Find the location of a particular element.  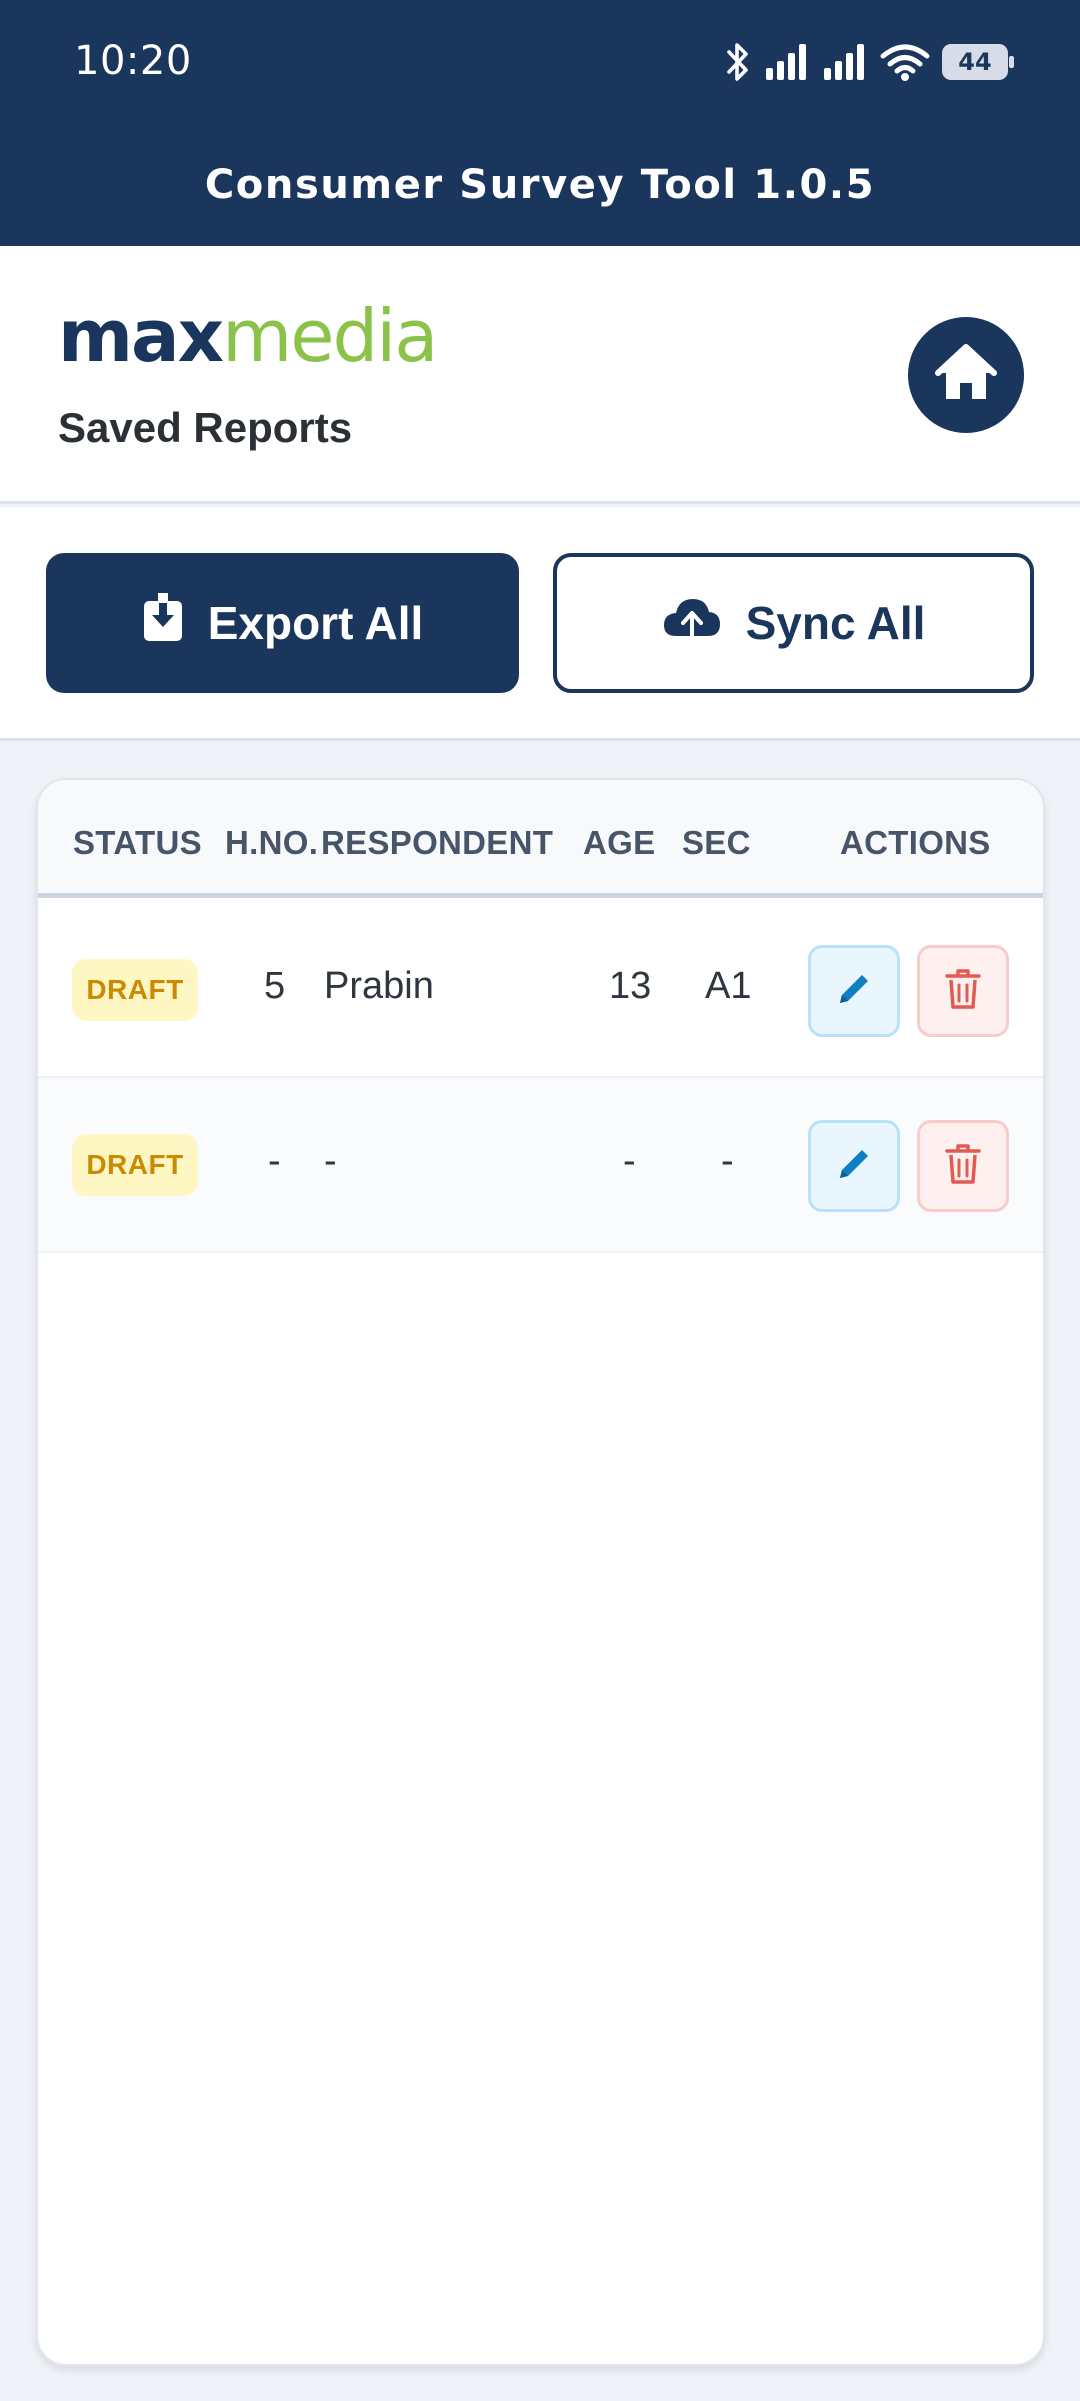

battery-icon: 44 is located at coordinates (978, 62).